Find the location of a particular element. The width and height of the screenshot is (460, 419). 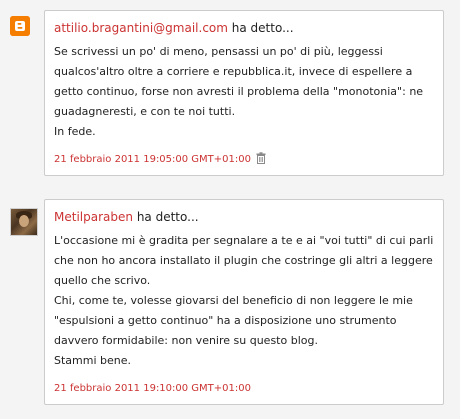

user-avatar is located at coordinates (24, 222).